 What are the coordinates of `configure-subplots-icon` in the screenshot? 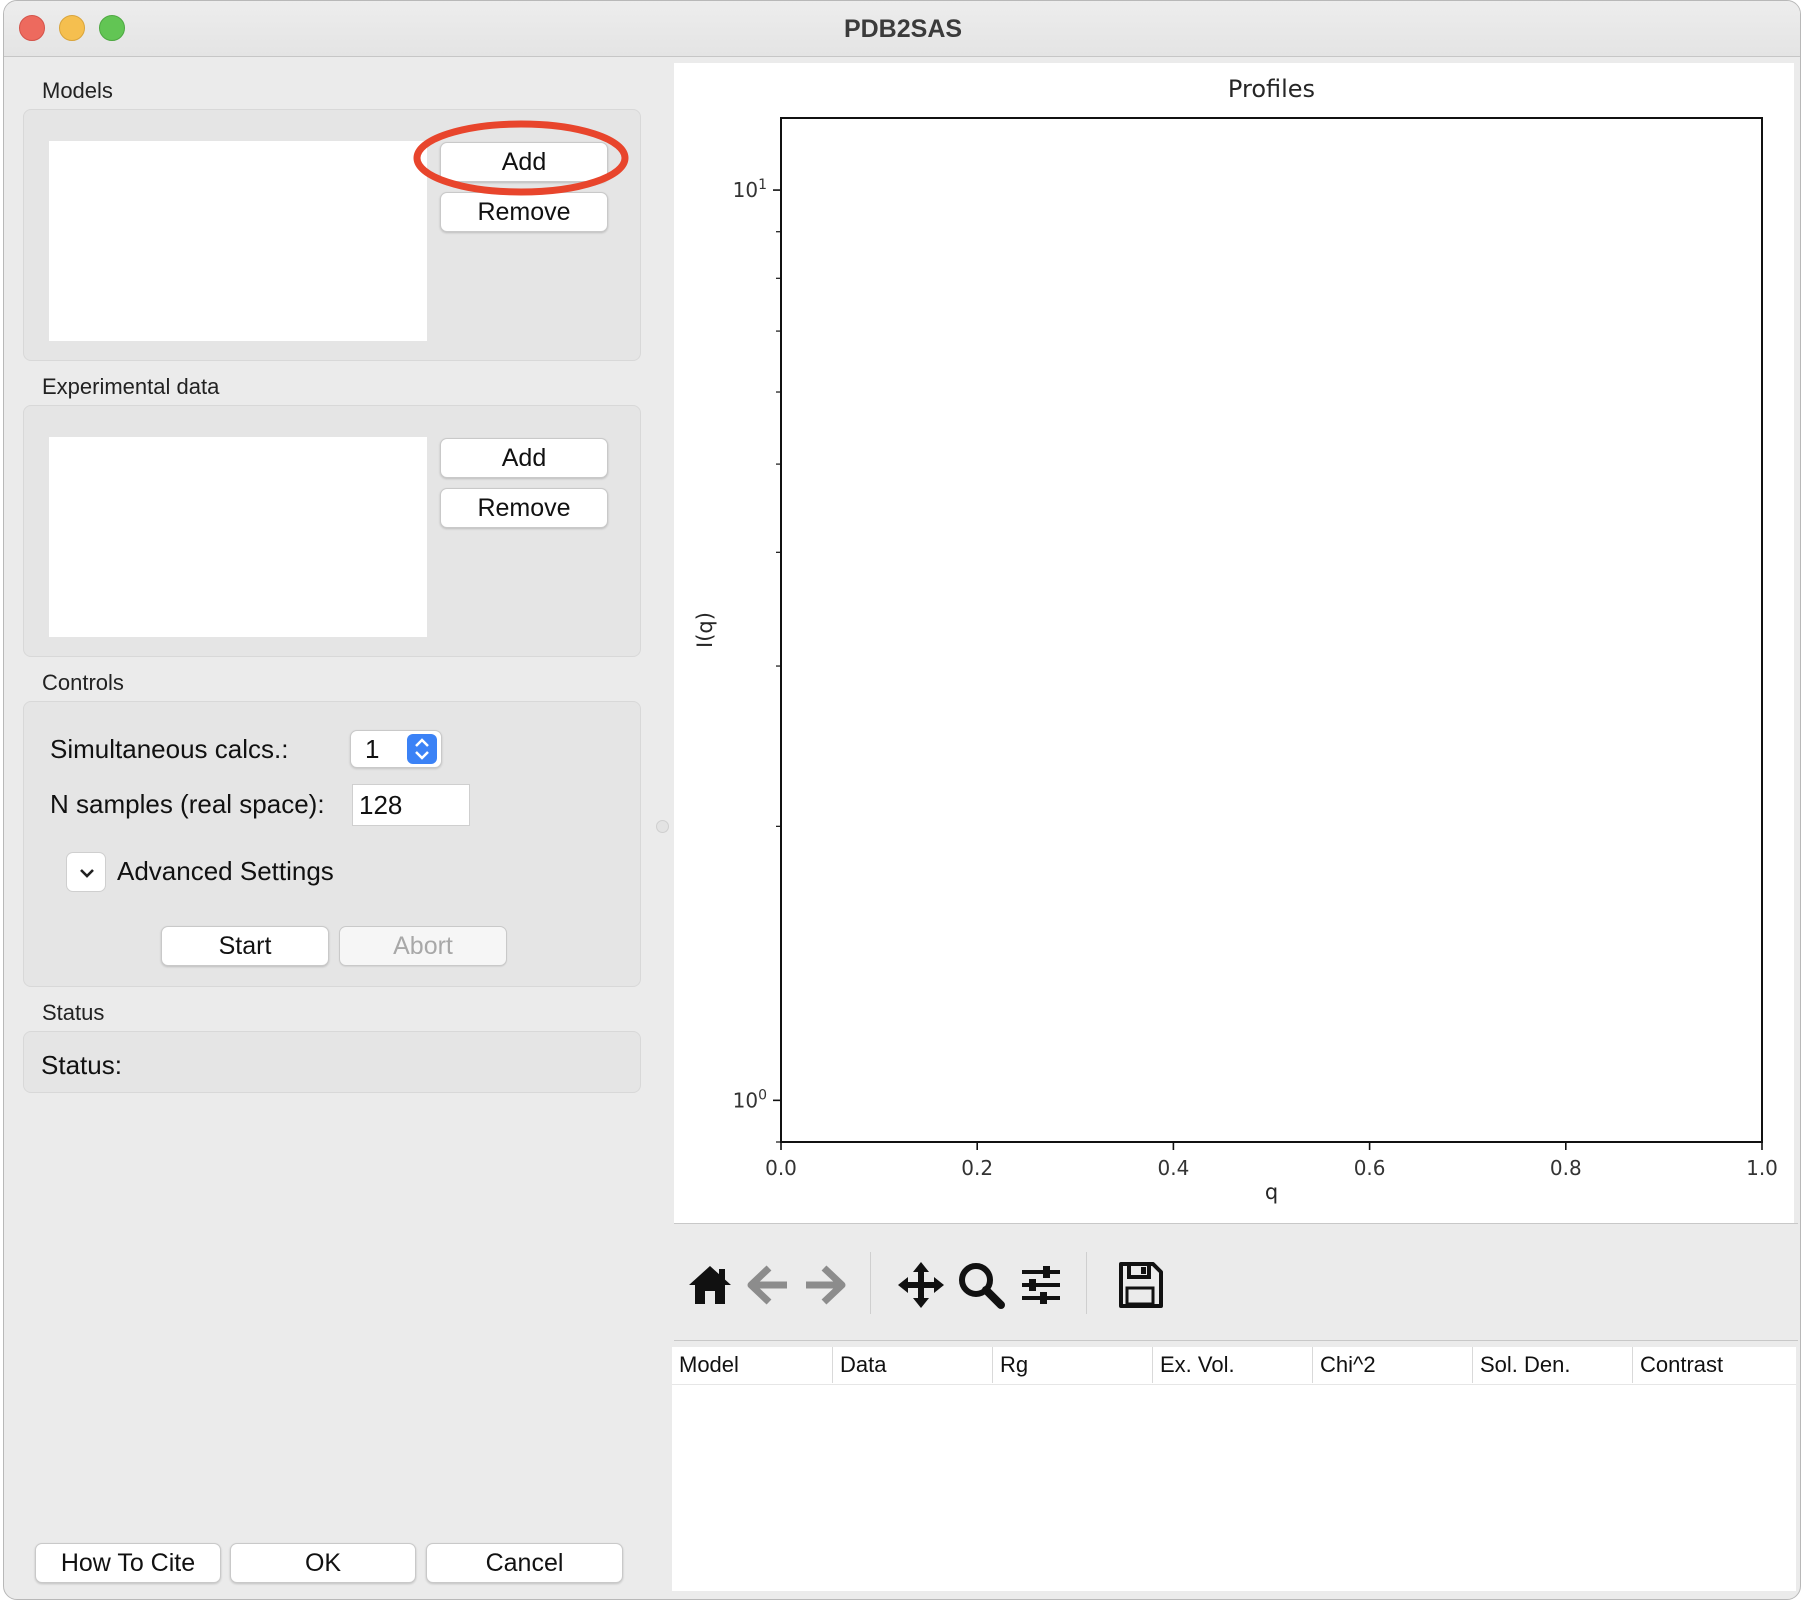 It's located at (1041, 1285).